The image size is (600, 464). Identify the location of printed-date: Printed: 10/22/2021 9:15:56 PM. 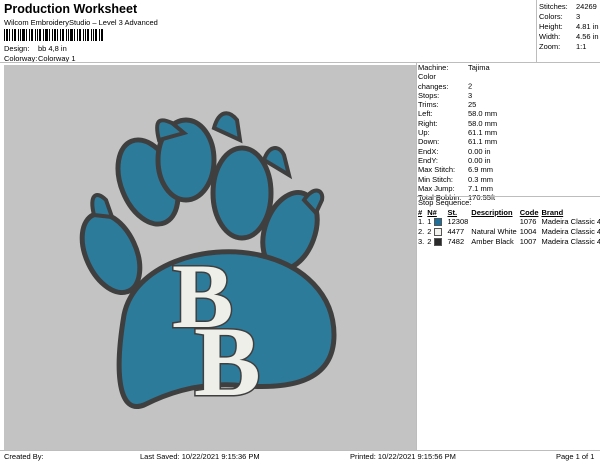
(403, 456).